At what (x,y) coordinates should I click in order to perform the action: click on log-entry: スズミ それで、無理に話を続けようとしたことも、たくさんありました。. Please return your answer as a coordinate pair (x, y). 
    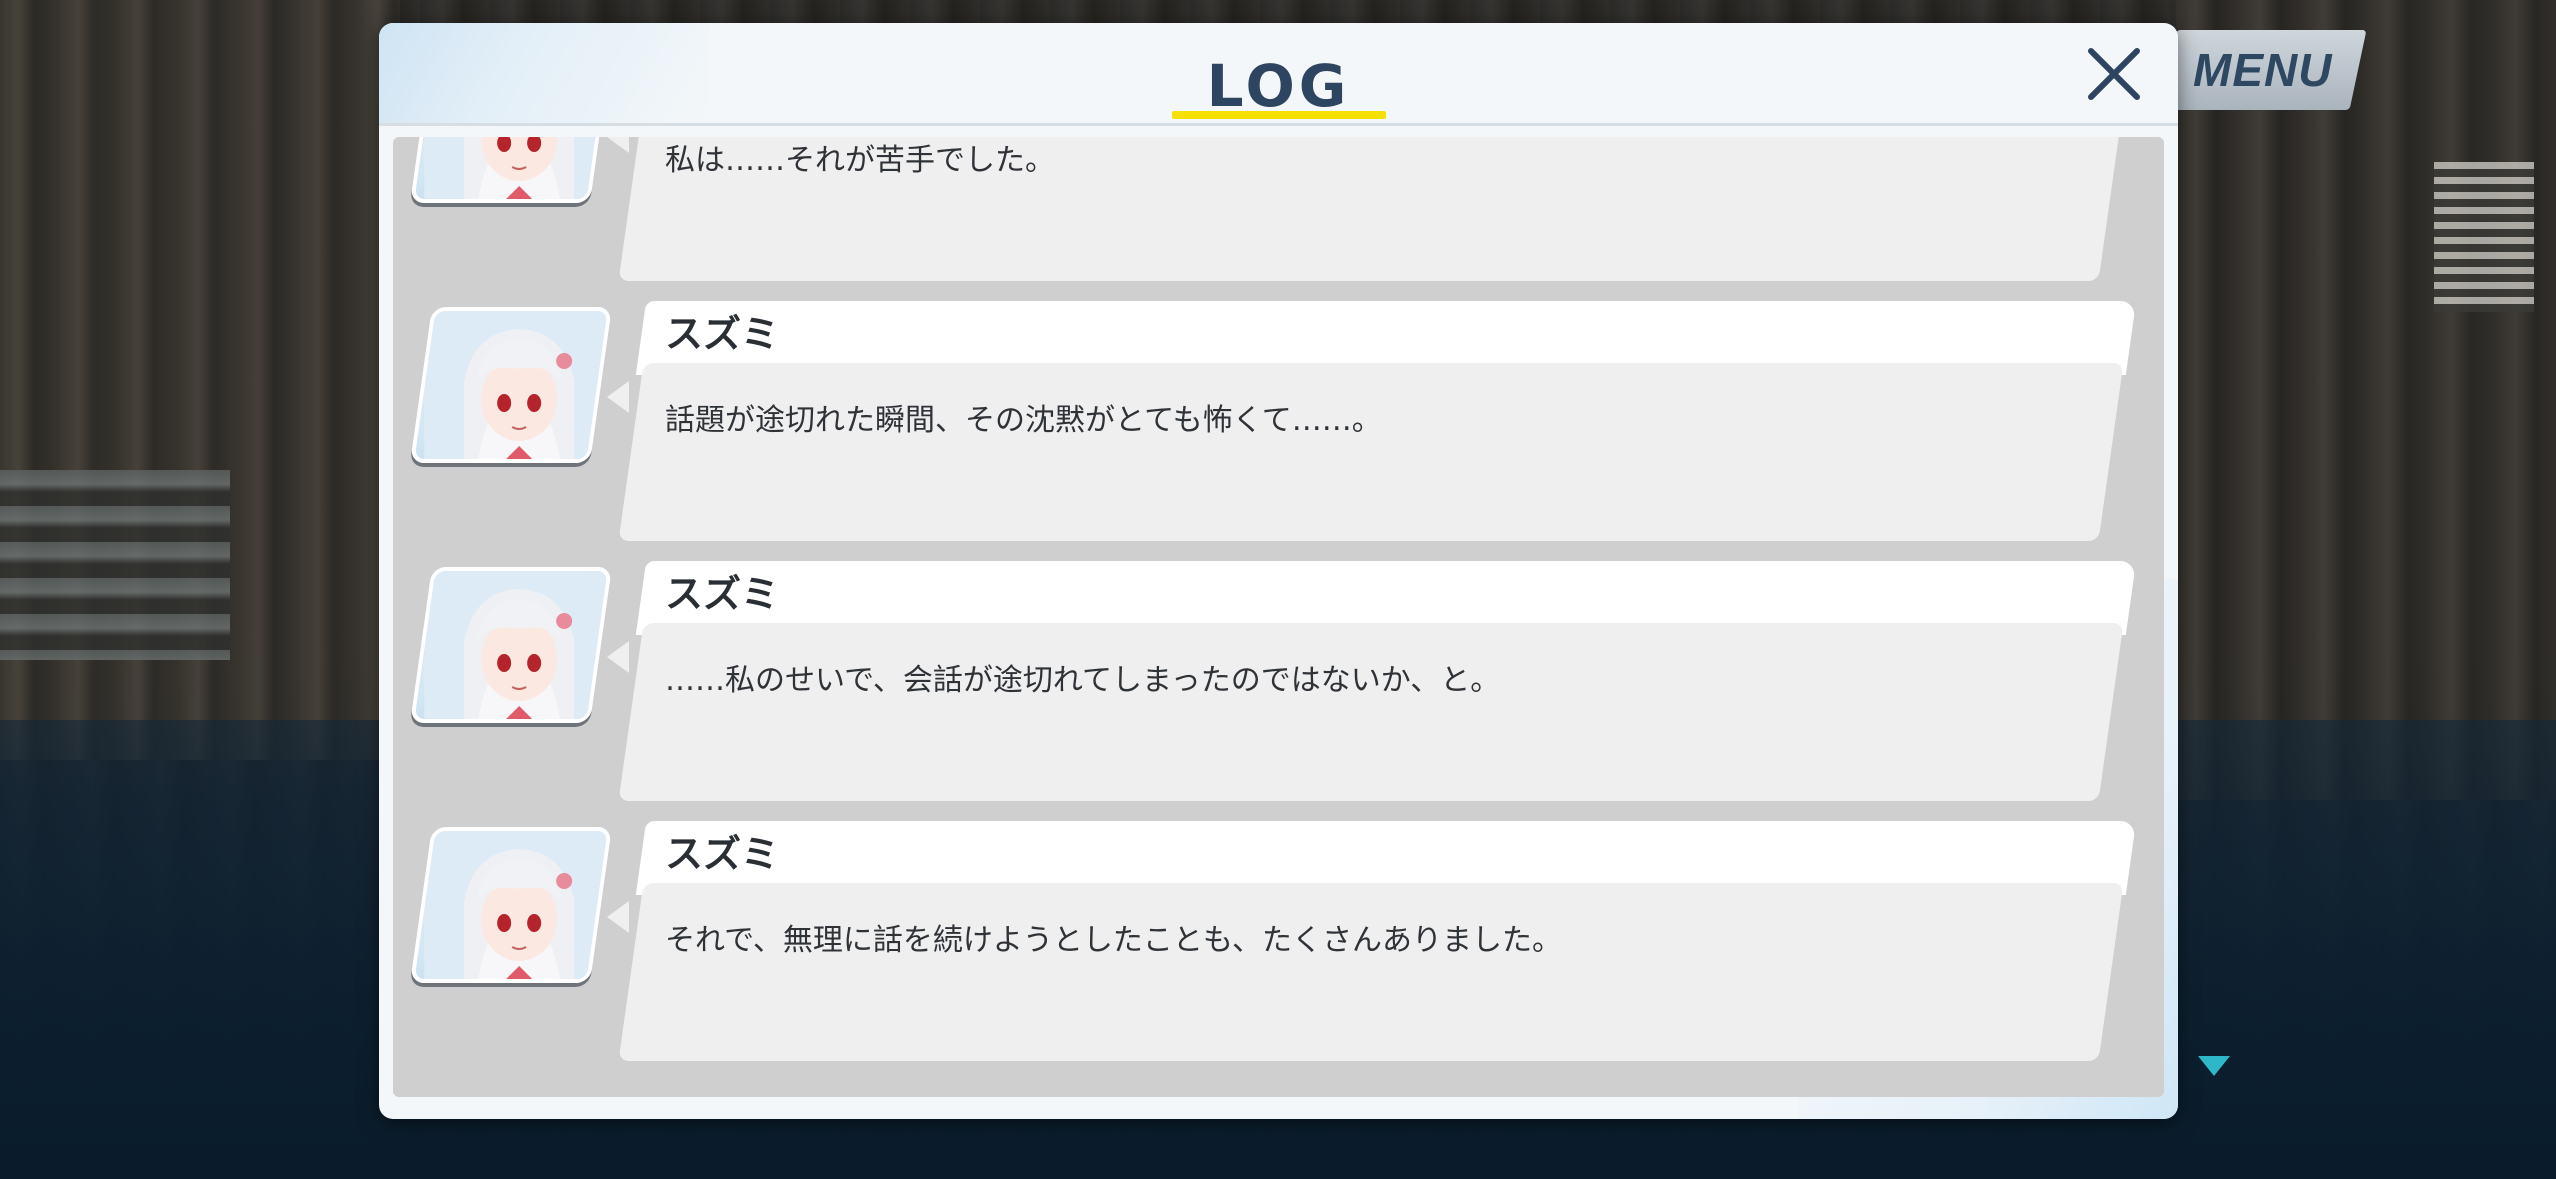
    Looking at the image, I should click on (1278, 941).